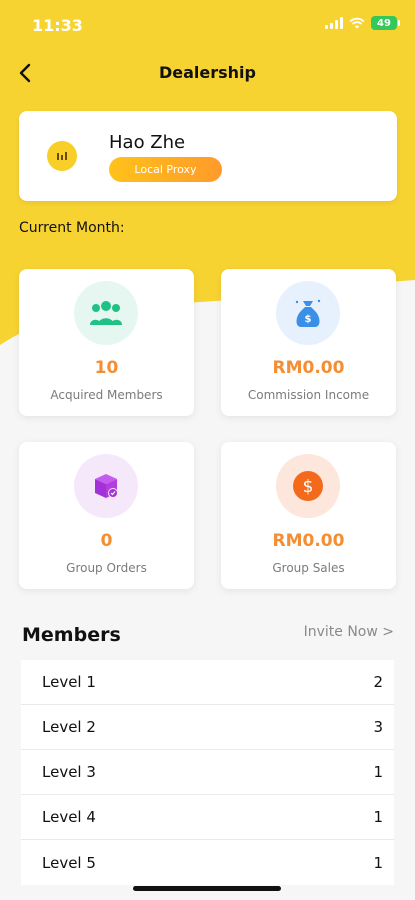  What do you see at coordinates (147, 142) in the screenshot?
I see `profile-name: Hao Zhe` at bounding box center [147, 142].